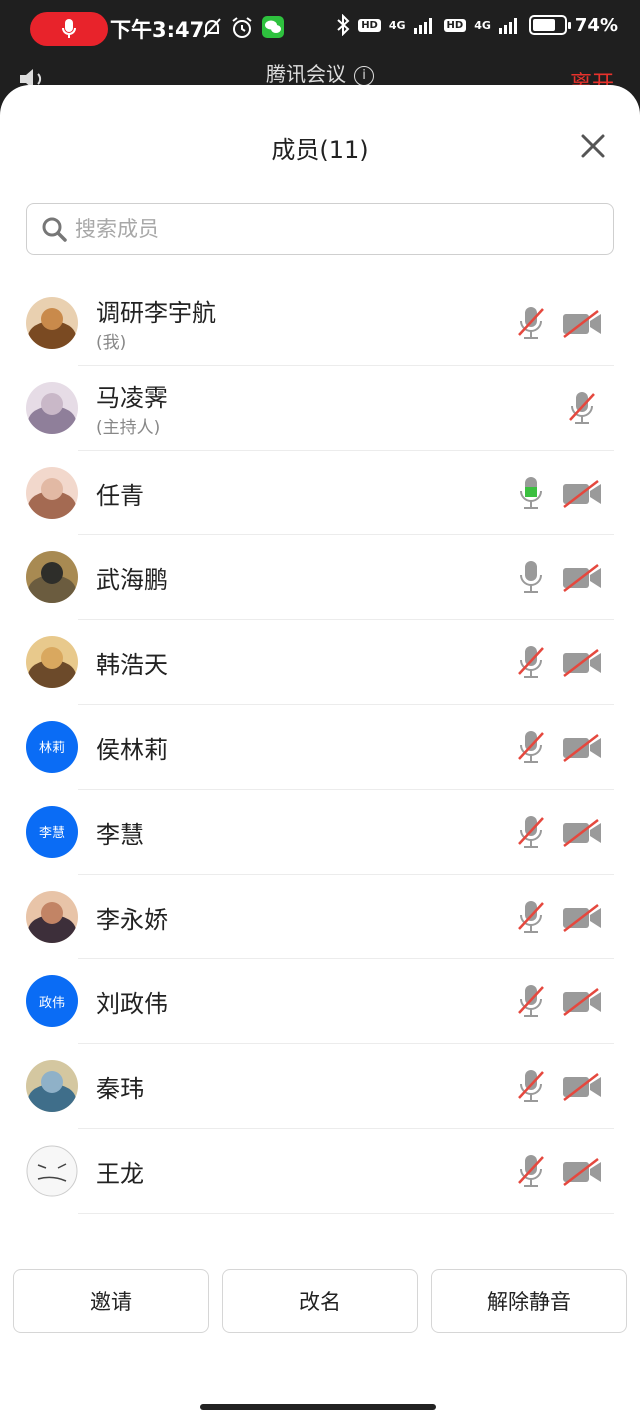  I want to click on member-name: 马凌霁, so click(132, 397).